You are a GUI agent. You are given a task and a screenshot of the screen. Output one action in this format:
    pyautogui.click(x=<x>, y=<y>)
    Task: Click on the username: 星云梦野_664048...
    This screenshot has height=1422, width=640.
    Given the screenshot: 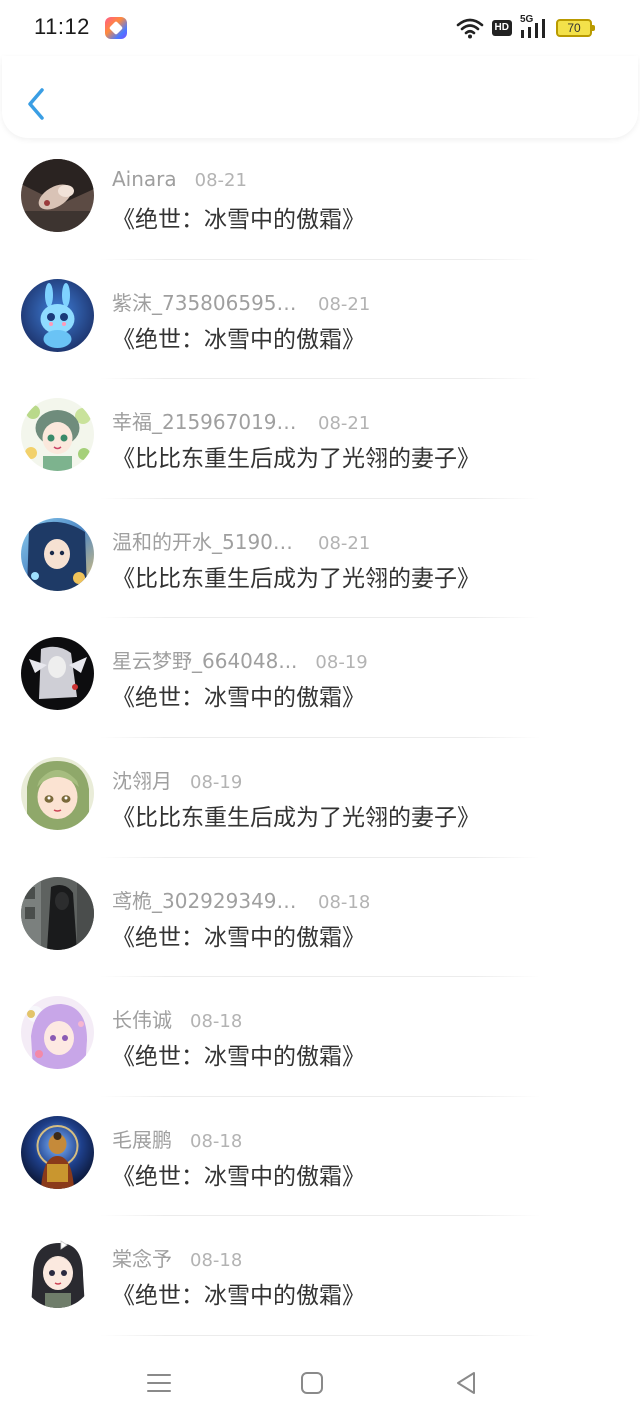 What is the action you would take?
    pyautogui.click(x=205, y=661)
    